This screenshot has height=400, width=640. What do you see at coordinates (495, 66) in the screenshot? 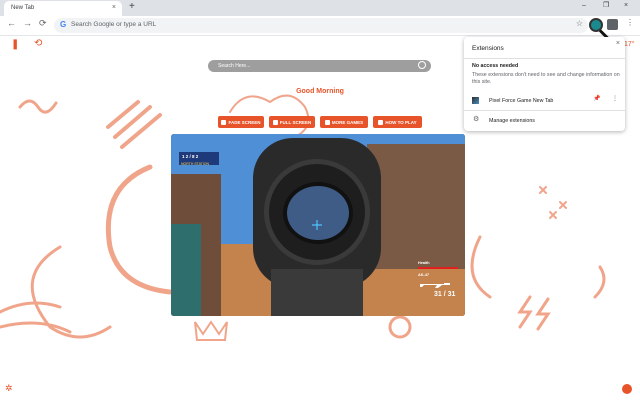
I see `access-section-title: No access needed` at bounding box center [495, 66].